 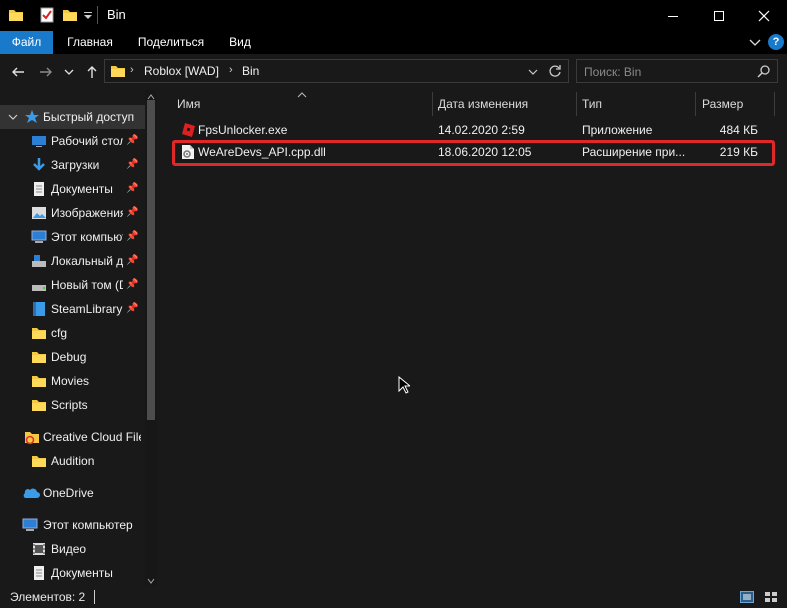 I want to click on nav-item-documents-pc: Документы, so click(x=72, y=573).